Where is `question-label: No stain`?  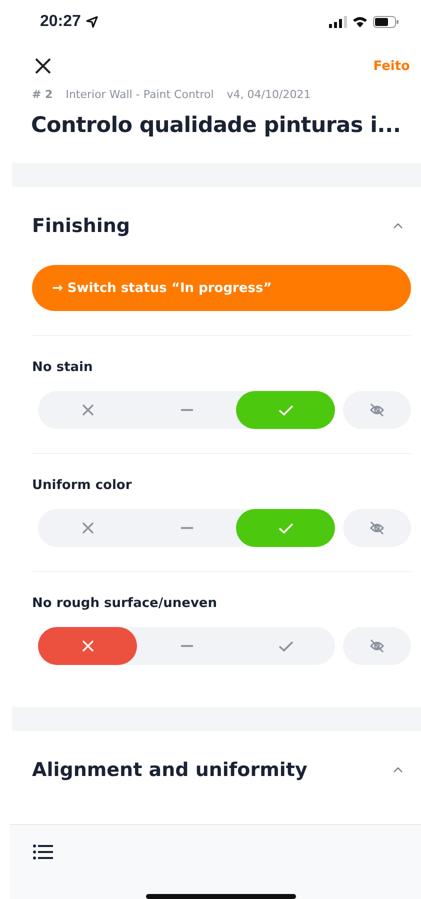
question-label: No stain is located at coordinates (63, 367).